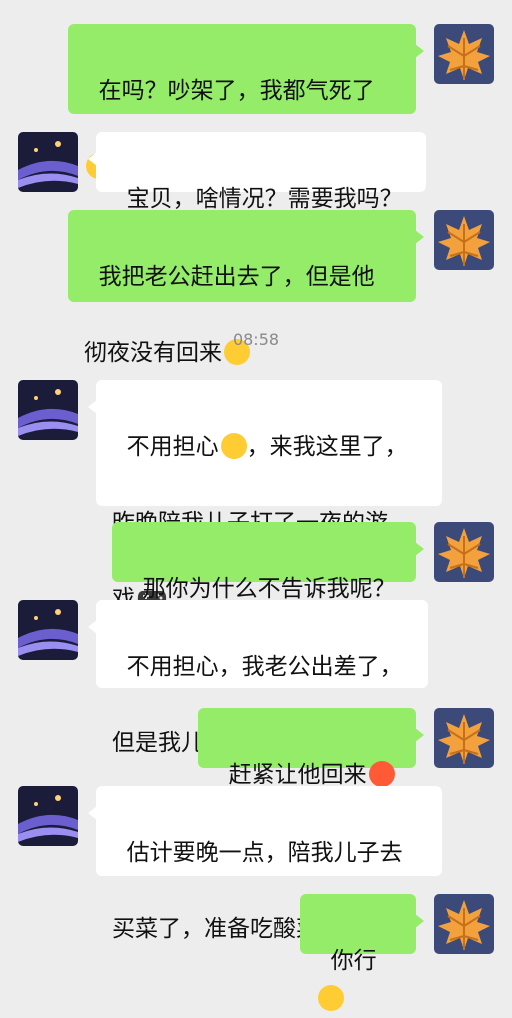 The width and height of the screenshot is (512, 1018). I want to click on message-bubble-sent: 赶紧让他回来, so click(311, 748).